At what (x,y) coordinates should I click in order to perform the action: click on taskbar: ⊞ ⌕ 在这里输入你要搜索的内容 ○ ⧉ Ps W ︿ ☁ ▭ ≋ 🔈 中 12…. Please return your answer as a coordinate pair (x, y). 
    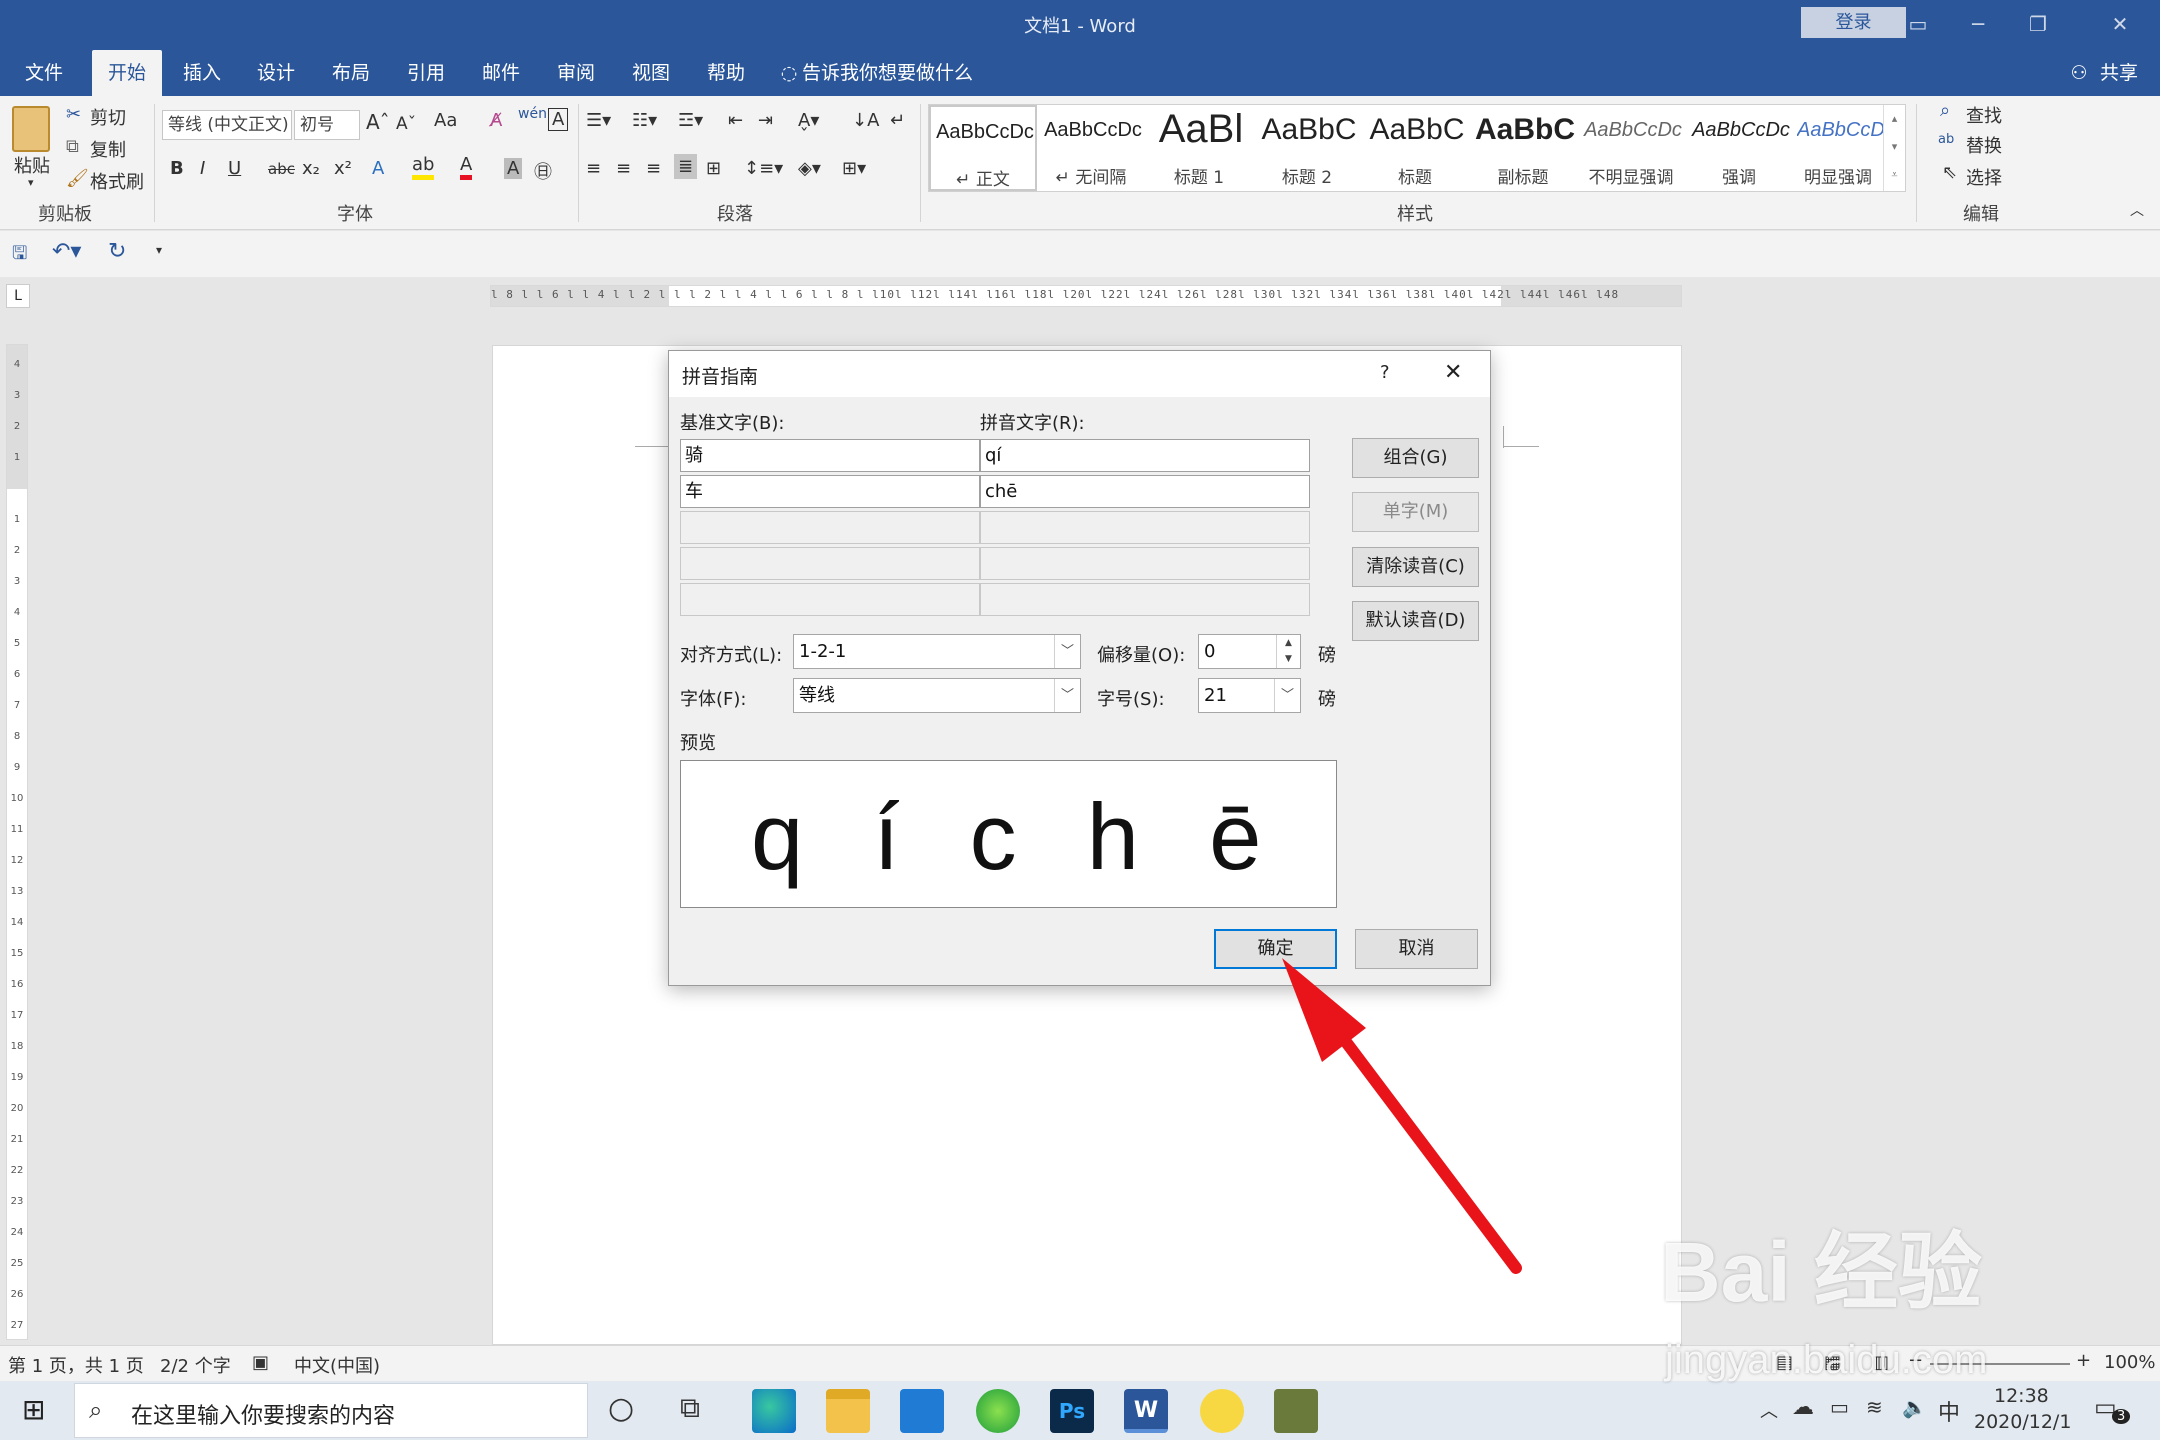
    Looking at the image, I should click on (1080, 1410).